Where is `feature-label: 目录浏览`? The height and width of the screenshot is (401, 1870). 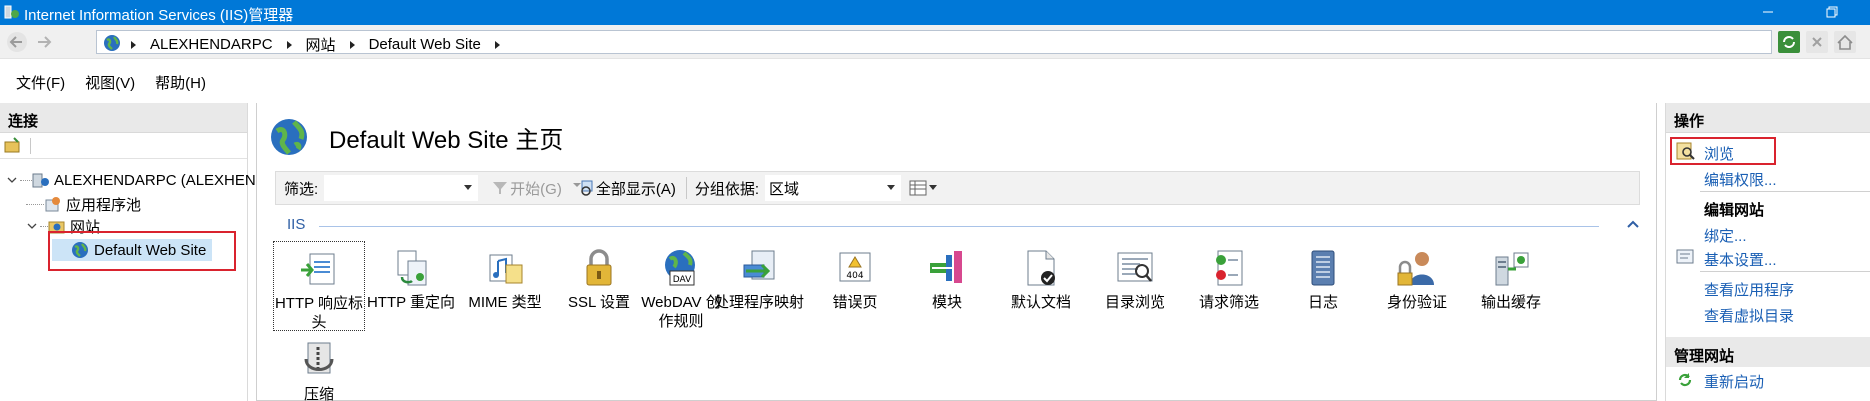
feature-label: 目录浏览 is located at coordinates (1134, 302).